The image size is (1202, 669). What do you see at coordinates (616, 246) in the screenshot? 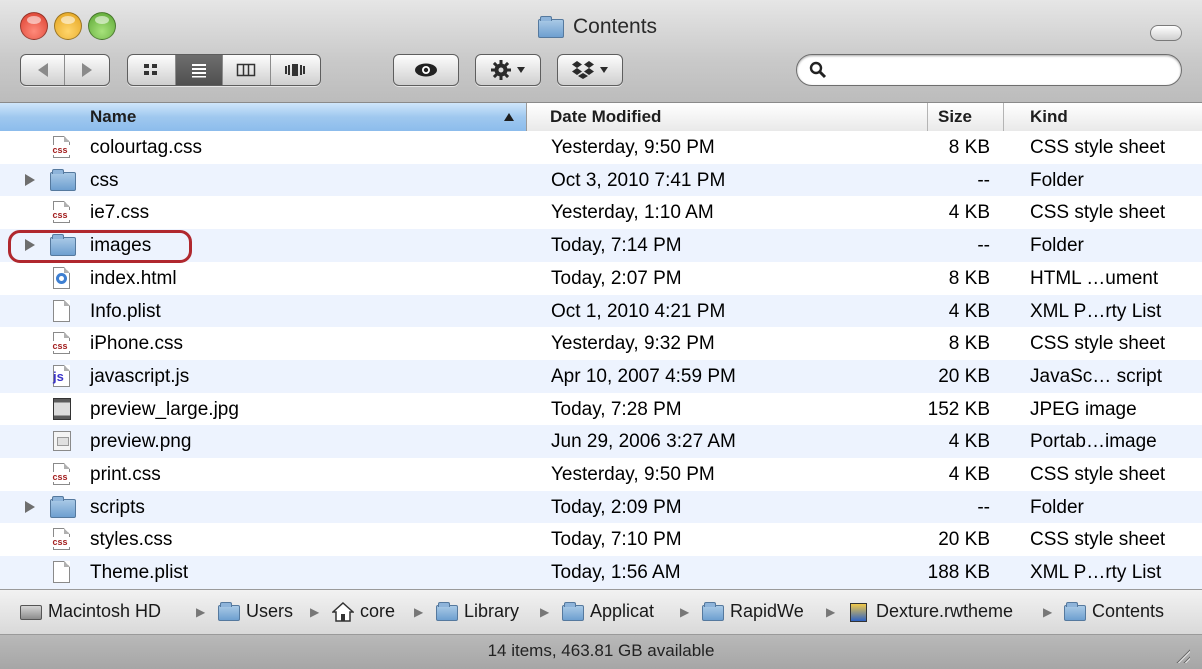
I see `file-date: Today, 7:14 PM` at bounding box center [616, 246].